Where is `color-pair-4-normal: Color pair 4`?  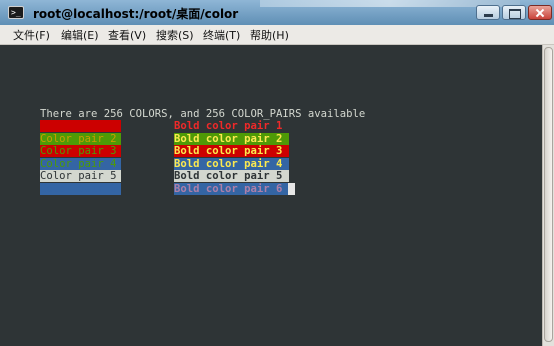 color-pair-4-normal: Color pair 4 is located at coordinates (80, 164).